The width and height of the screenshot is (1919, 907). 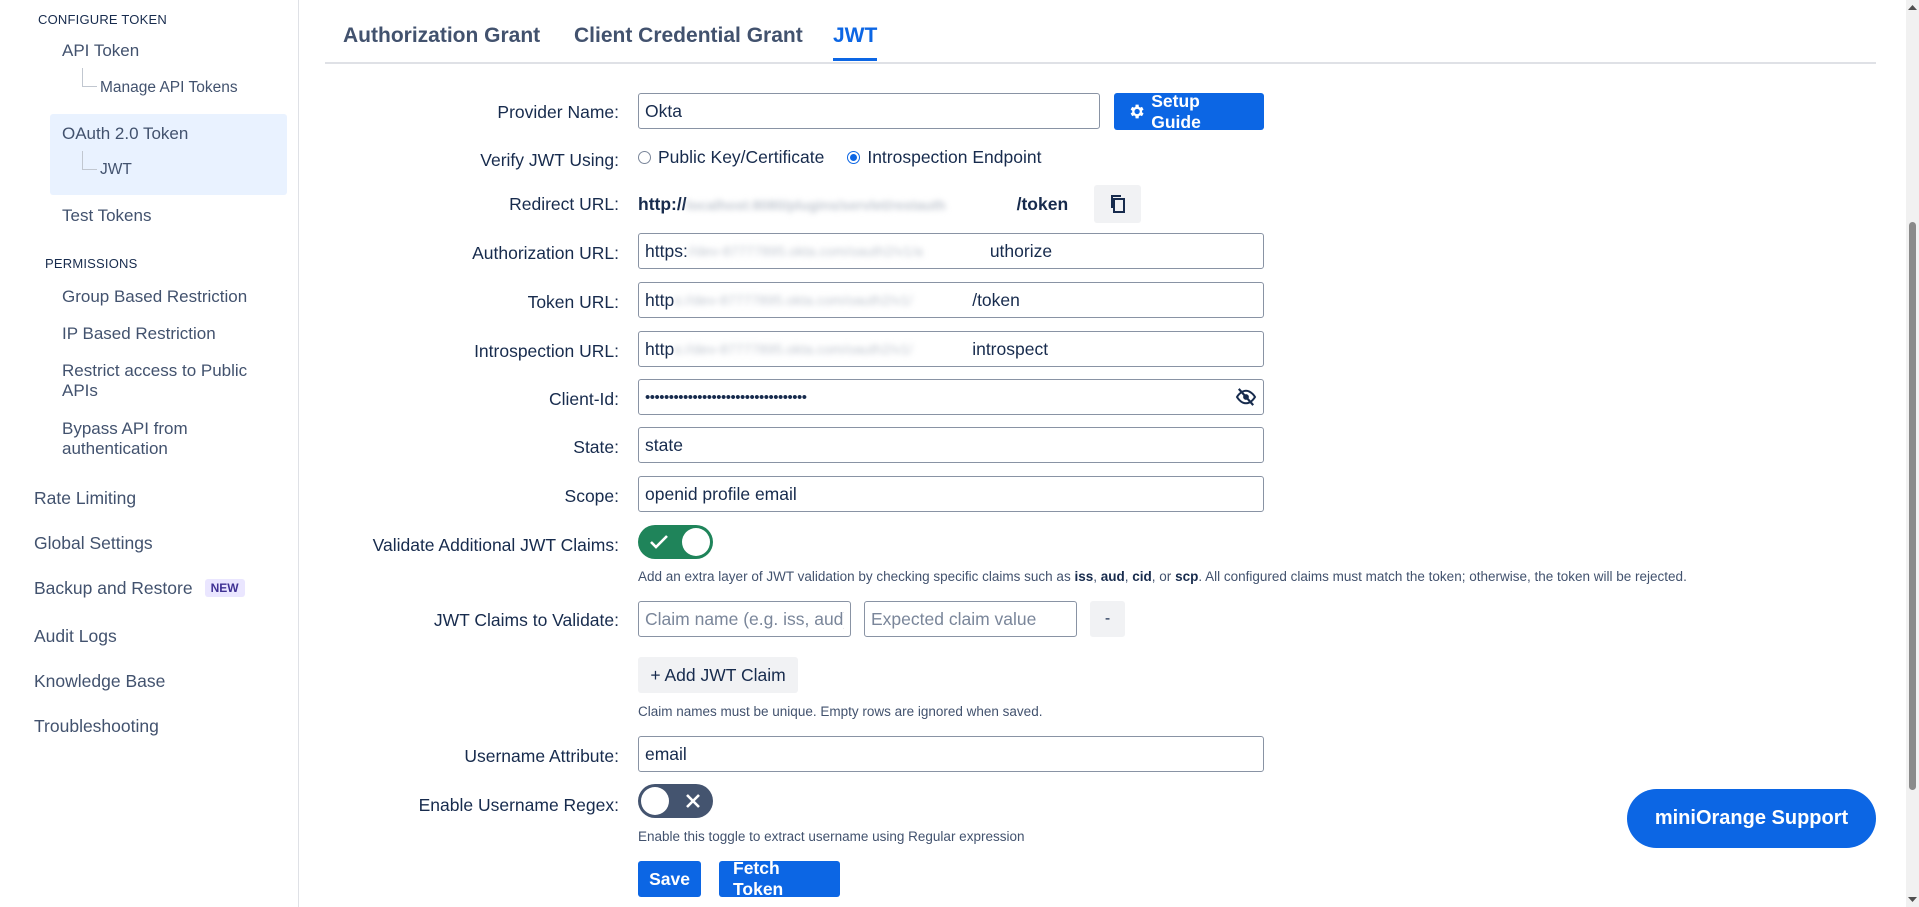 I want to click on copy-button, so click(x=1117, y=204).